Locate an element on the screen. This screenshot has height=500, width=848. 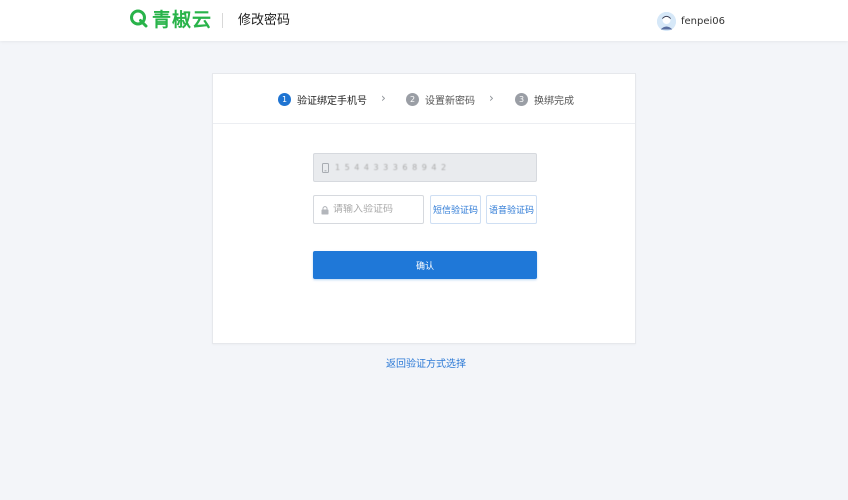
user-menu: fenpei06 is located at coordinates (691, 21).